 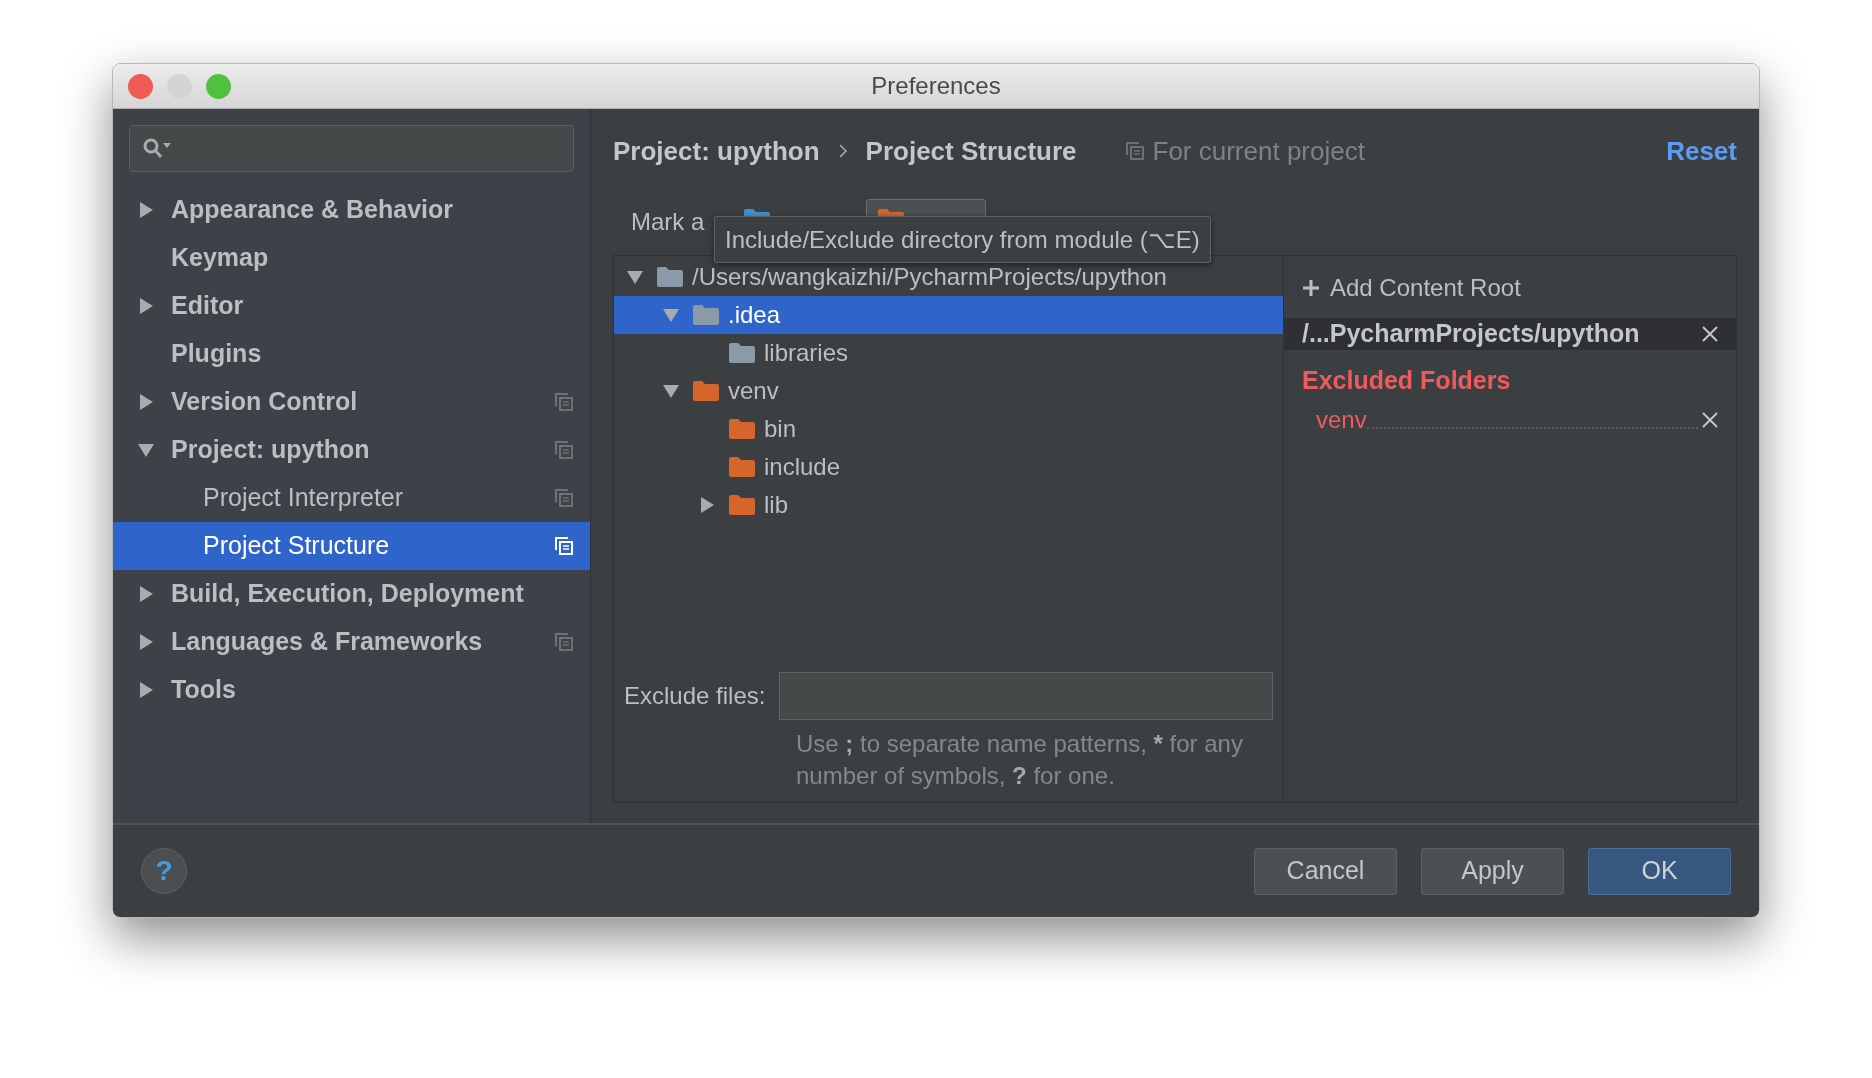 I want to click on tree-label: lib, so click(x=776, y=505).